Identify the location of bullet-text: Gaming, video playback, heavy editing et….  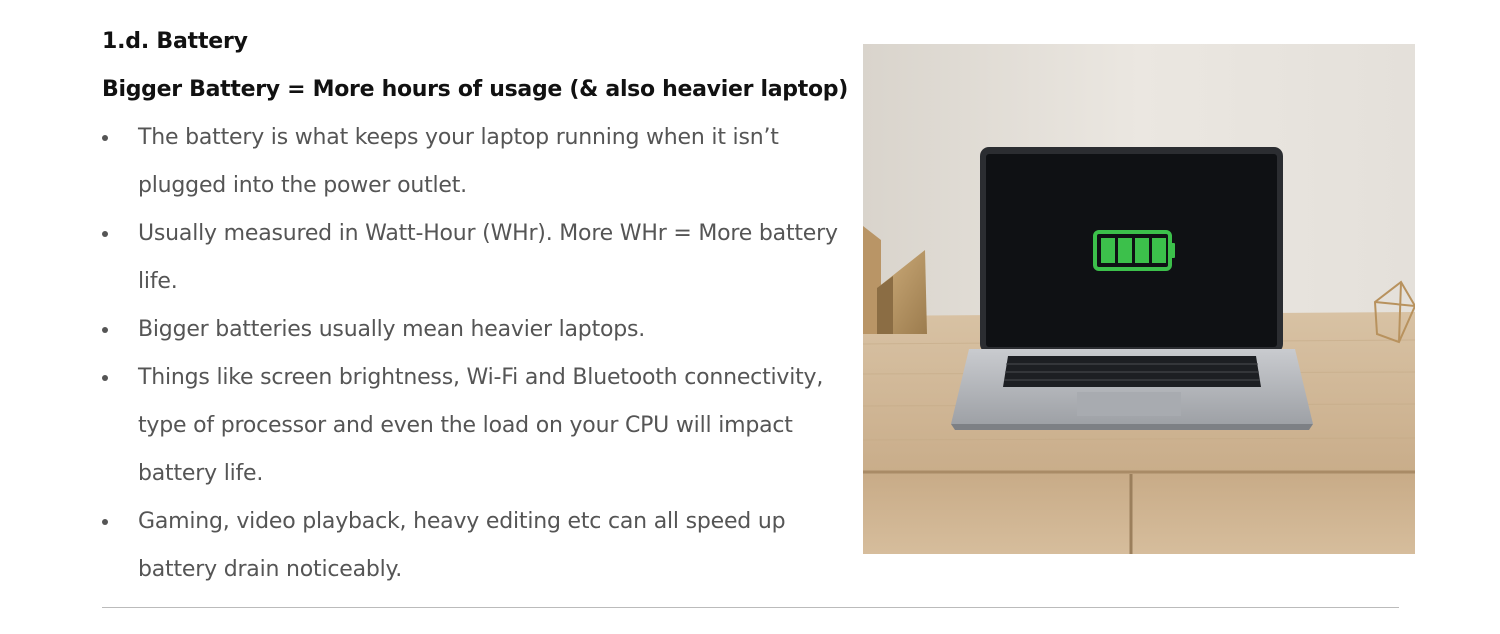
(462, 545).